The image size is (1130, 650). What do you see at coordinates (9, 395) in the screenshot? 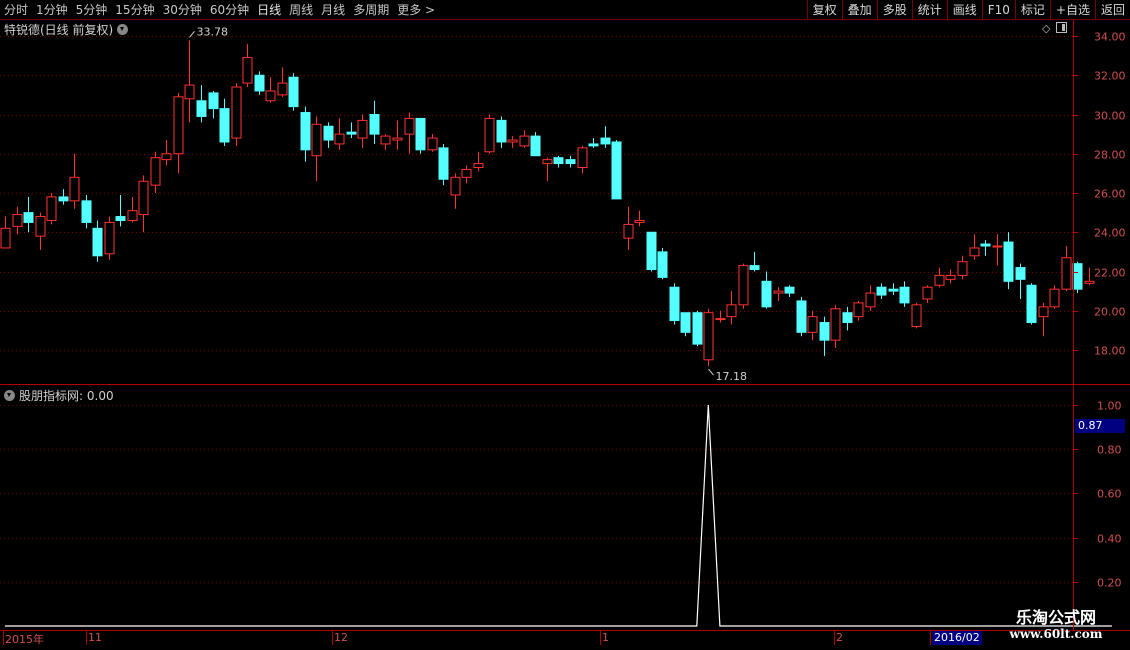
I see `indicator-dropdown-icon` at bounding box center [9, 395].